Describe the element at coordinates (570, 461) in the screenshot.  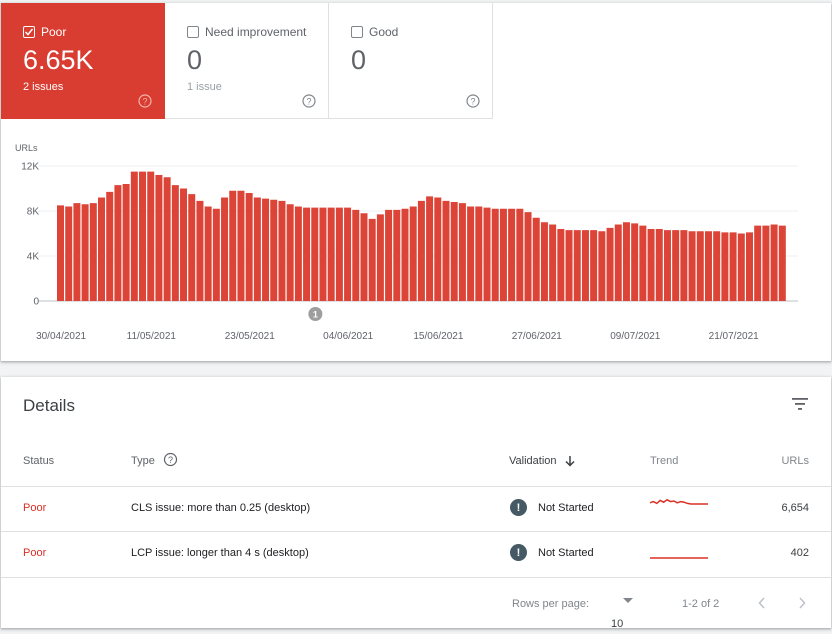
I see `sort-arrow-down-icon` at that location.